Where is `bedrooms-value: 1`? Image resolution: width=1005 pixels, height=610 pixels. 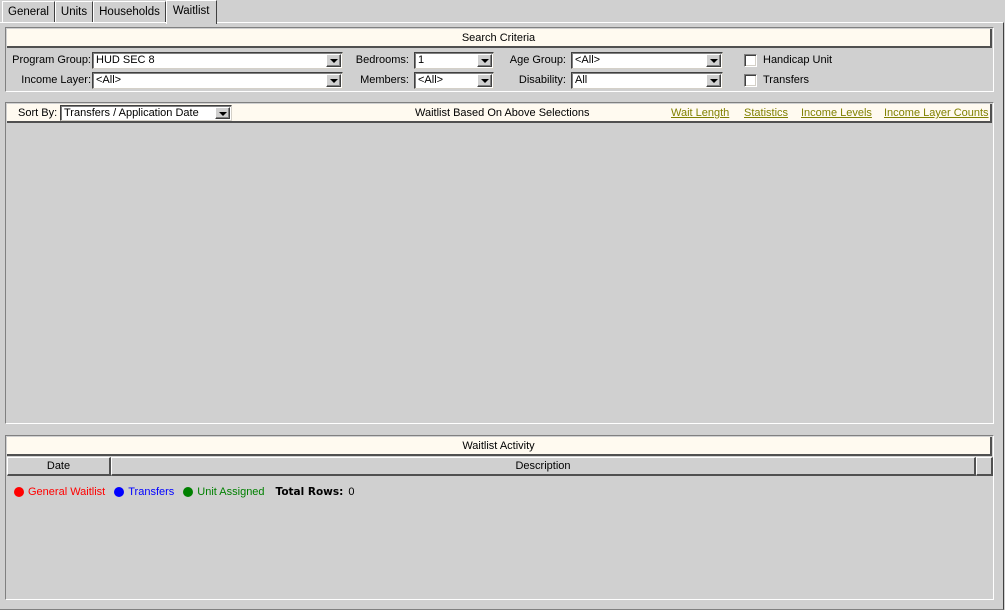 bedrooms-value: 1 is located at coordinates (421, 60).